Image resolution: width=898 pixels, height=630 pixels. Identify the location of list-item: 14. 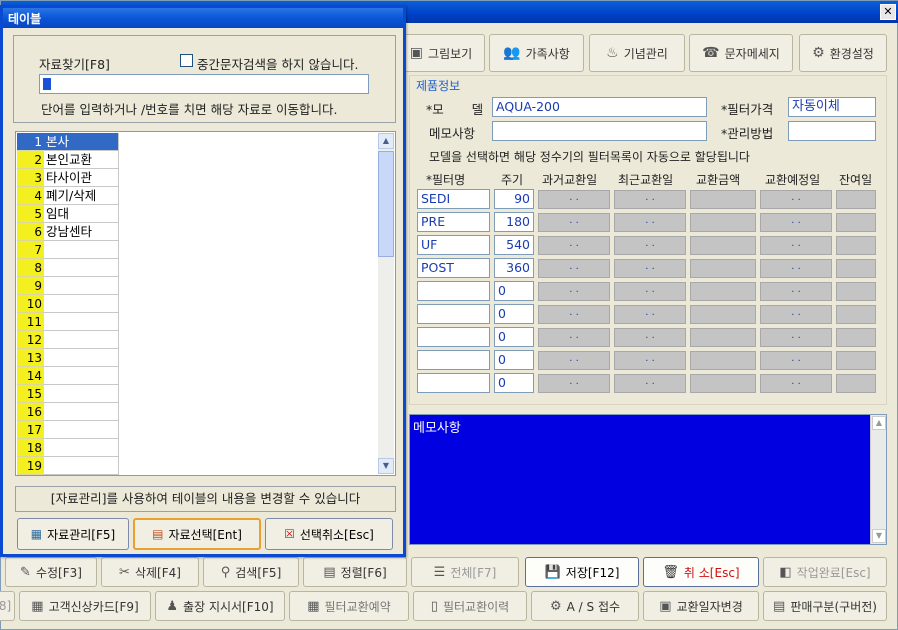
(68, 376).